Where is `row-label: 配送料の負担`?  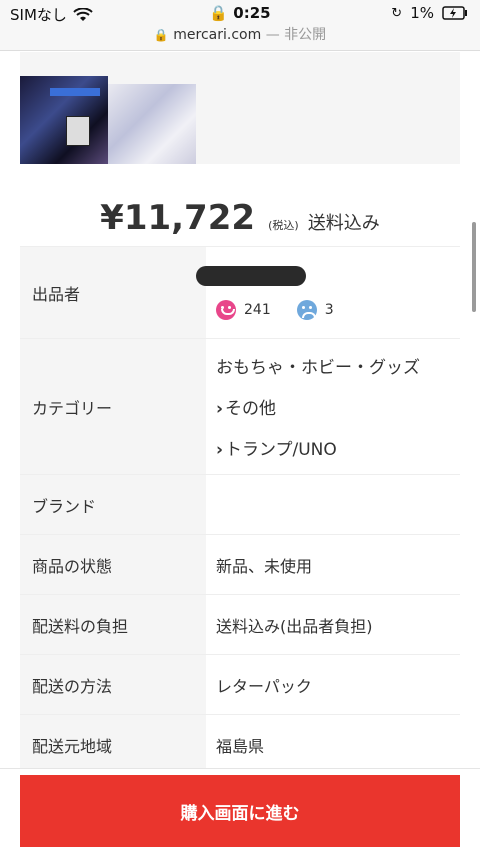
row-label: 配送料の負担 is located at coordinates (113, 624).